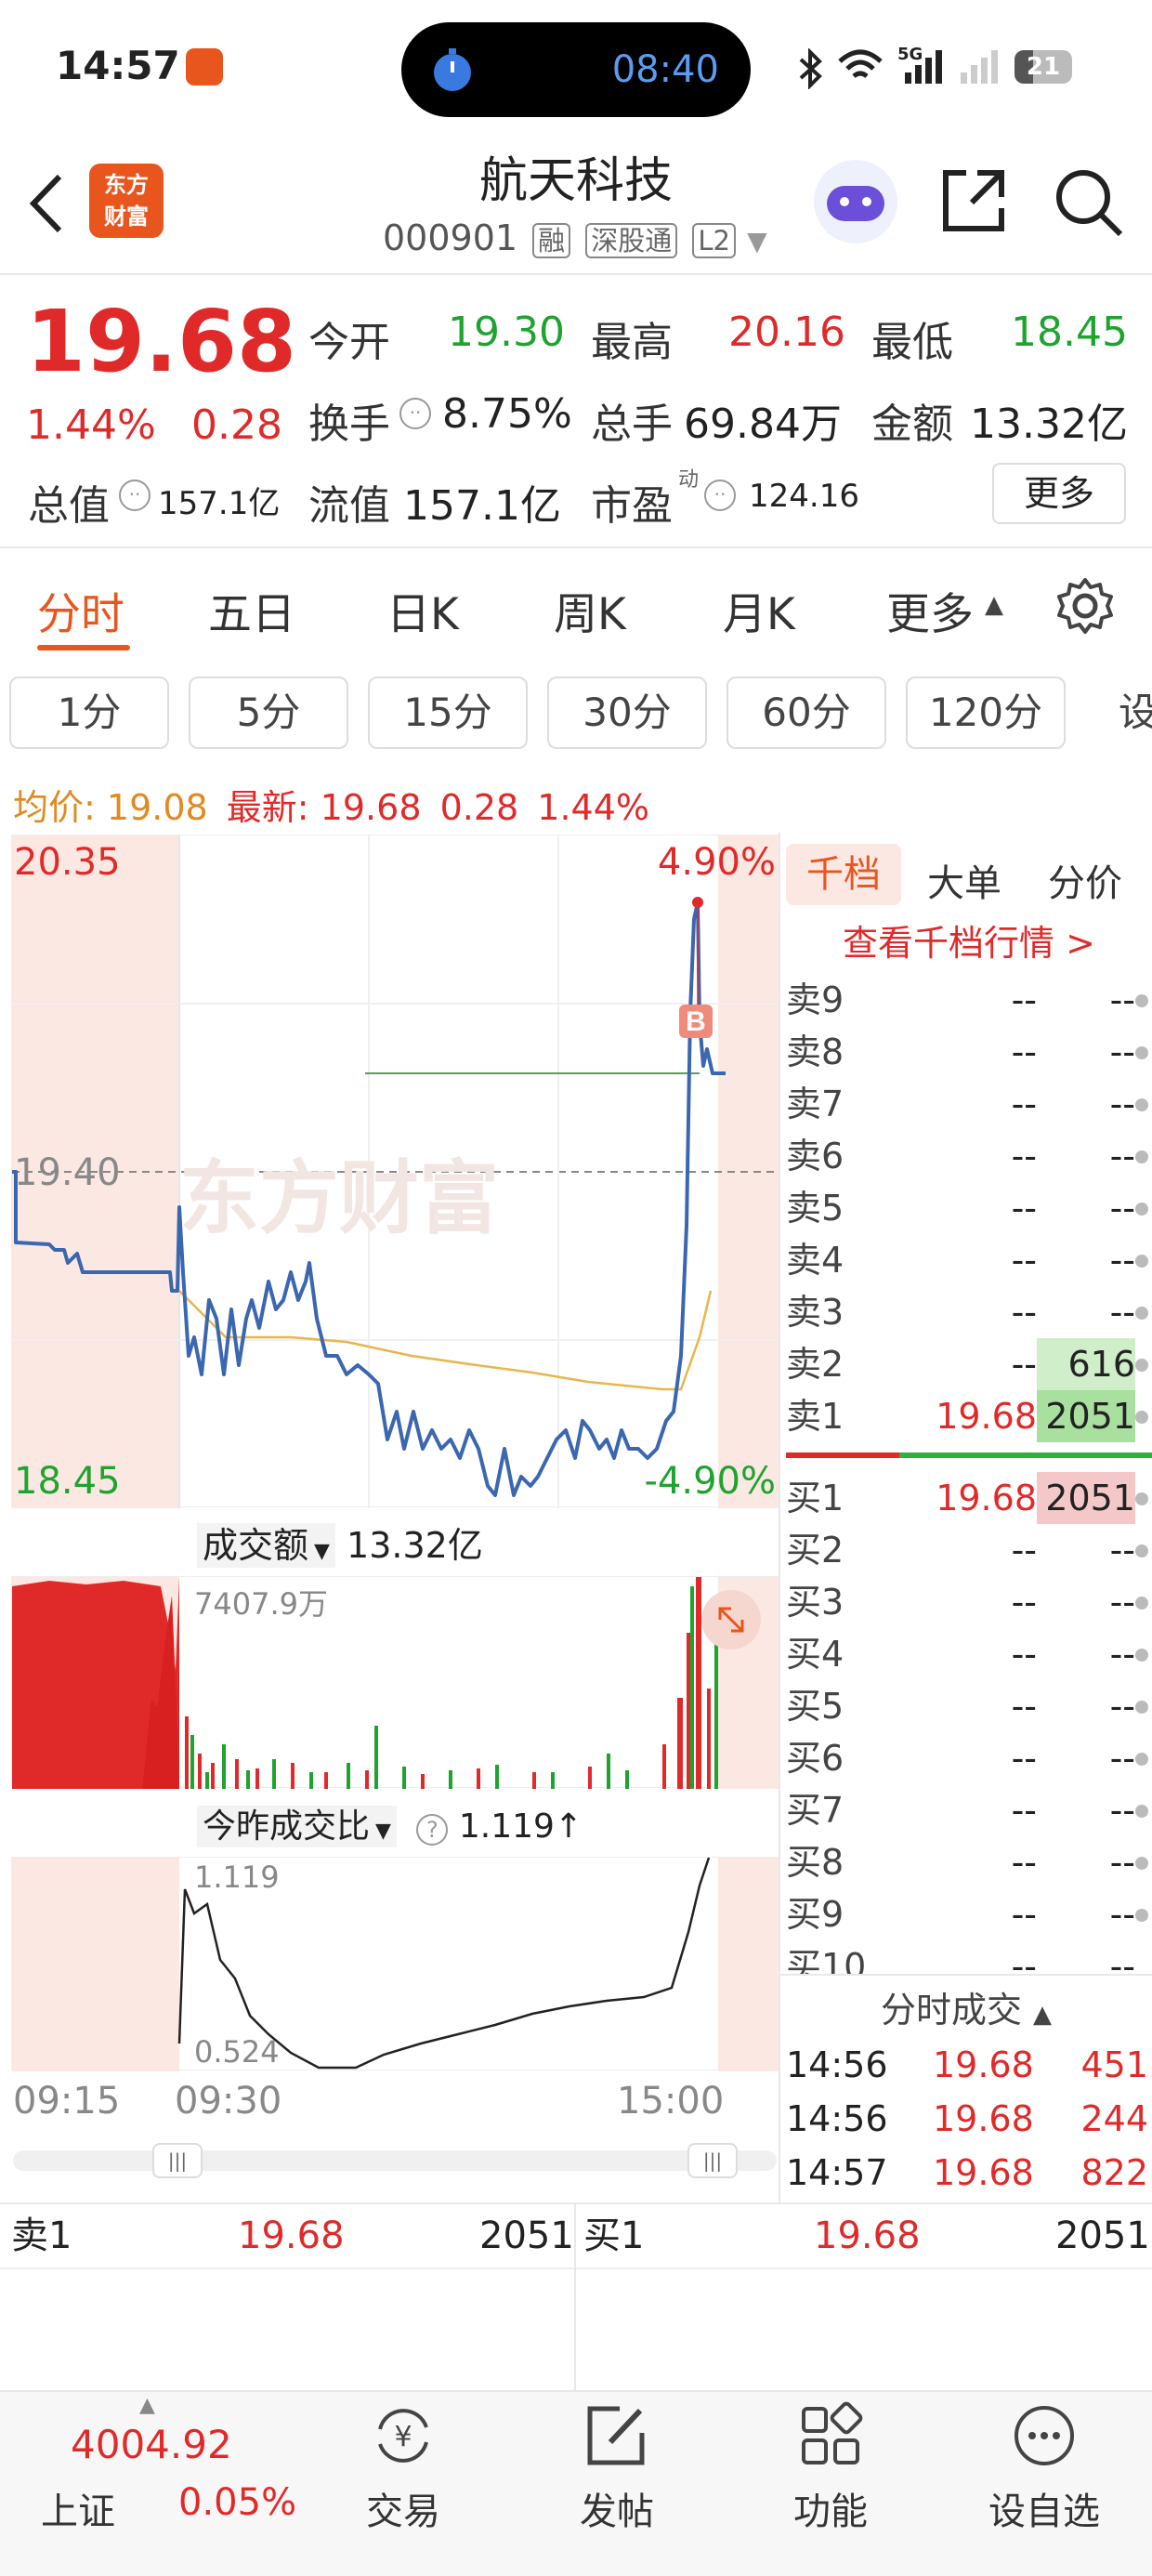 The image size is (1152, 2576). I want to click on ratio-help-icon: ?, so click(432, 1830).